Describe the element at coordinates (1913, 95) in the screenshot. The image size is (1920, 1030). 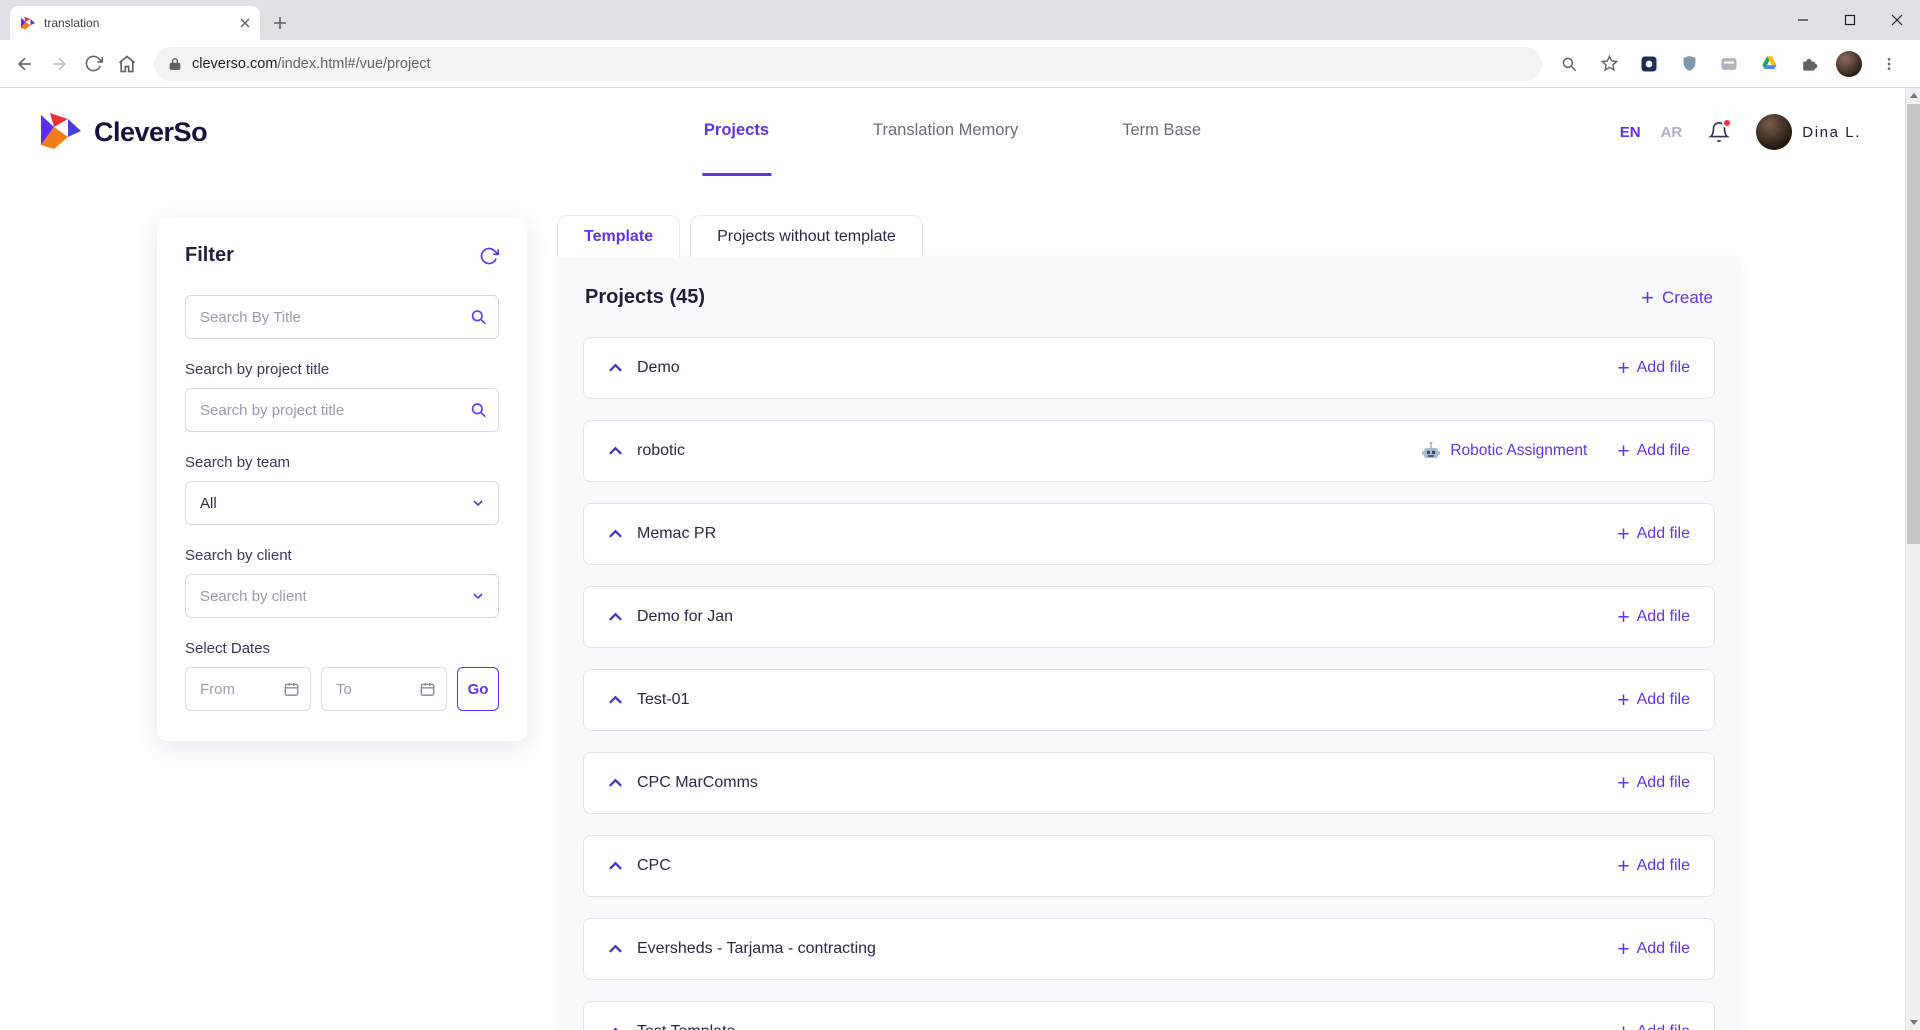
I see `scroll-up-arrow` at that location.